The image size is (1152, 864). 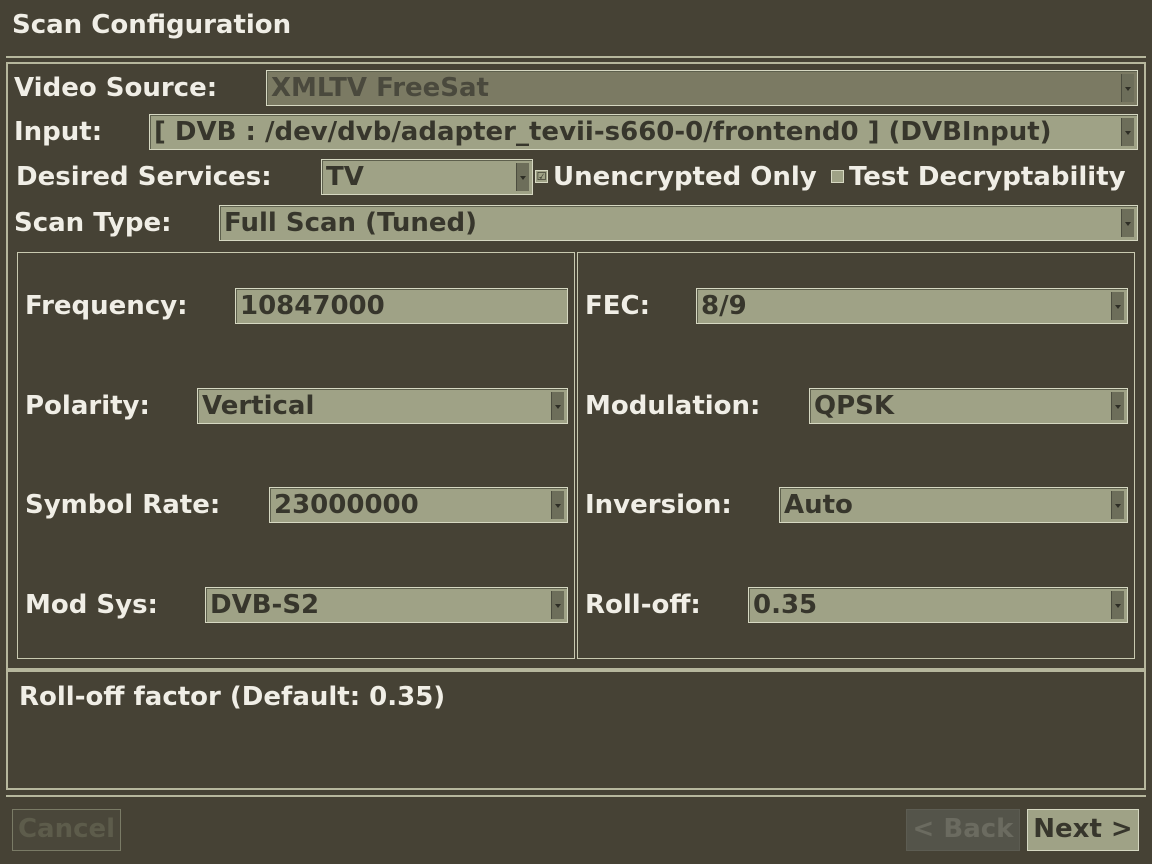 What do you see at coordinates (658, 505) in the screenshot?
I see `inversion-label: Inversion:` at bounding box center [658, 505].